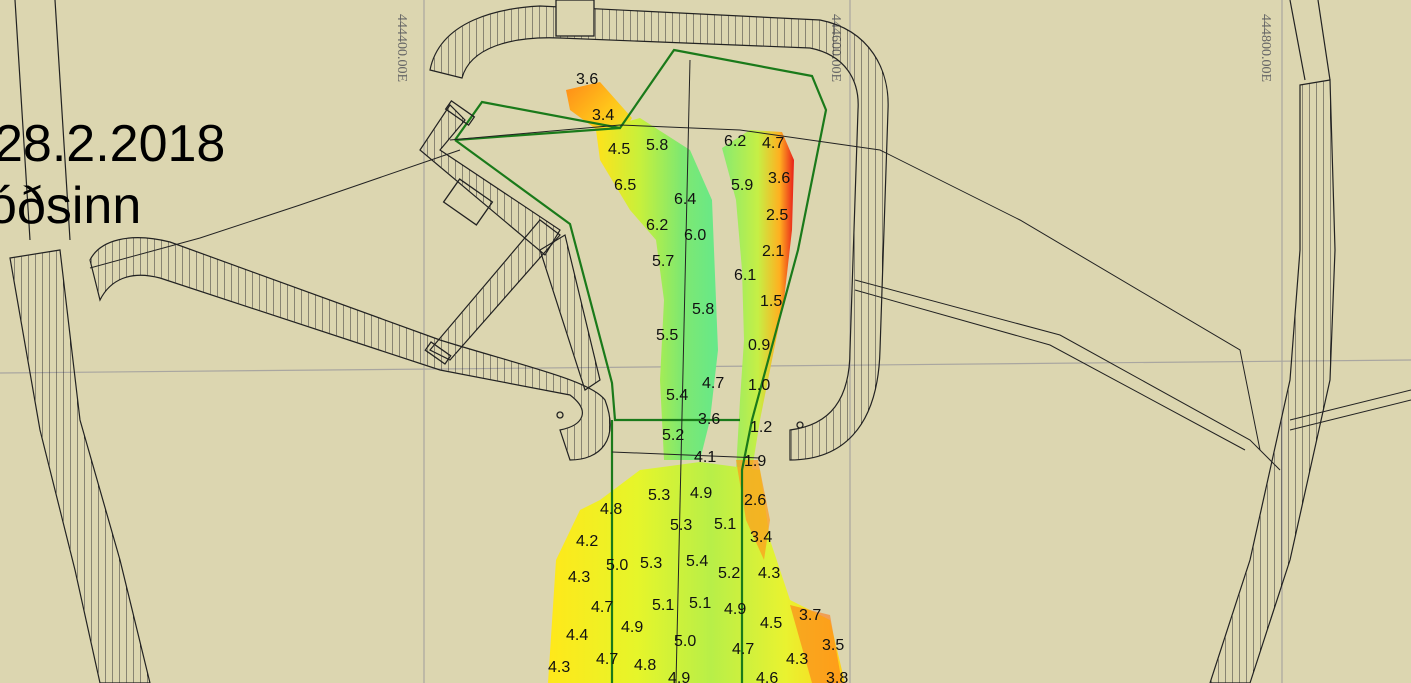  Describe the element at coordinates (773, 251) in the screenshot. I see `depth-sounding: 2.1` at that location.